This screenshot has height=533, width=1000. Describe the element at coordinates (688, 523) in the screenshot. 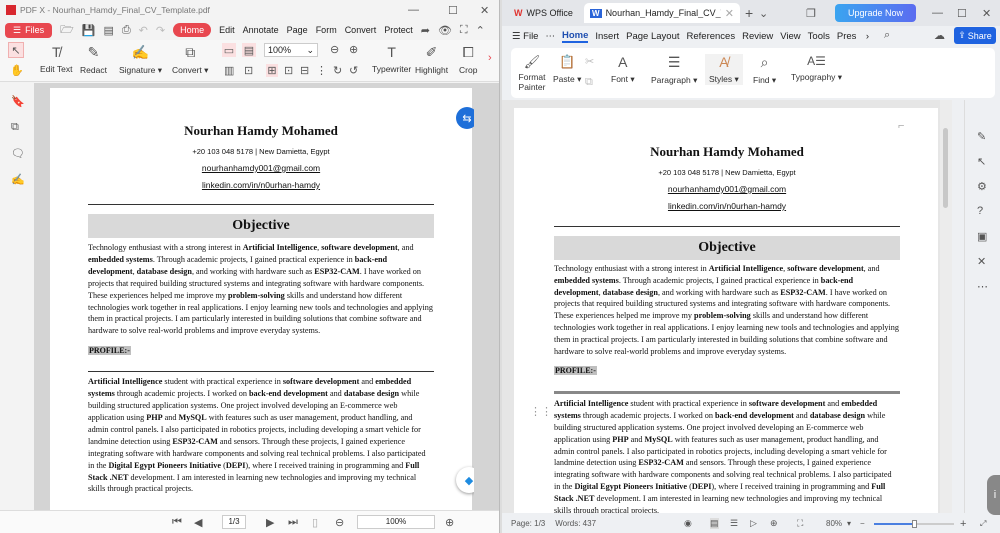

I see `eye-protection-icon: ◉` at that location.